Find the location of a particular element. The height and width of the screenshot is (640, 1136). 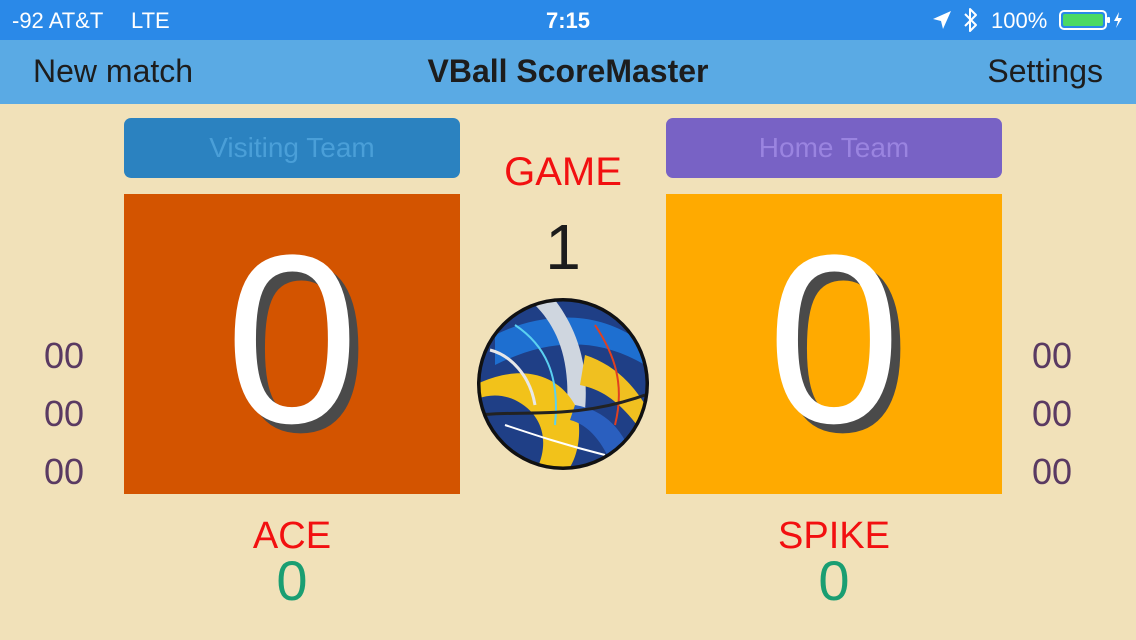

nav-bar: New match VBall ScoreMaster Settings is located at coordinates (568, 72).